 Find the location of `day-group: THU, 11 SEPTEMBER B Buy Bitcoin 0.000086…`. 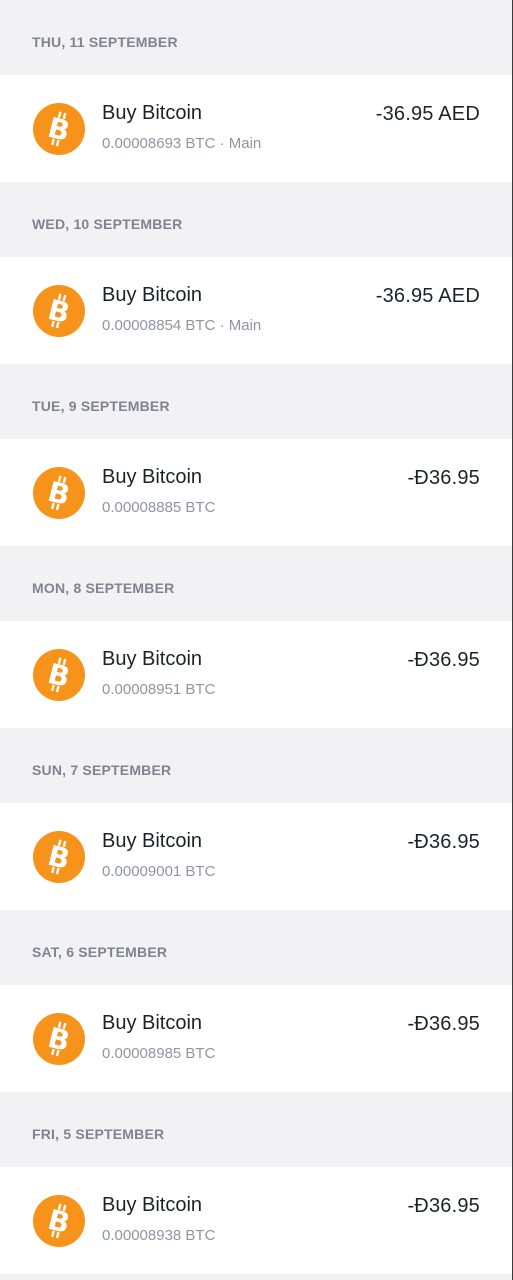

day-group: THU, 11 SEPTEMBER B Buy Bitcoin 0.000086… is located at coordinates (256, 91).